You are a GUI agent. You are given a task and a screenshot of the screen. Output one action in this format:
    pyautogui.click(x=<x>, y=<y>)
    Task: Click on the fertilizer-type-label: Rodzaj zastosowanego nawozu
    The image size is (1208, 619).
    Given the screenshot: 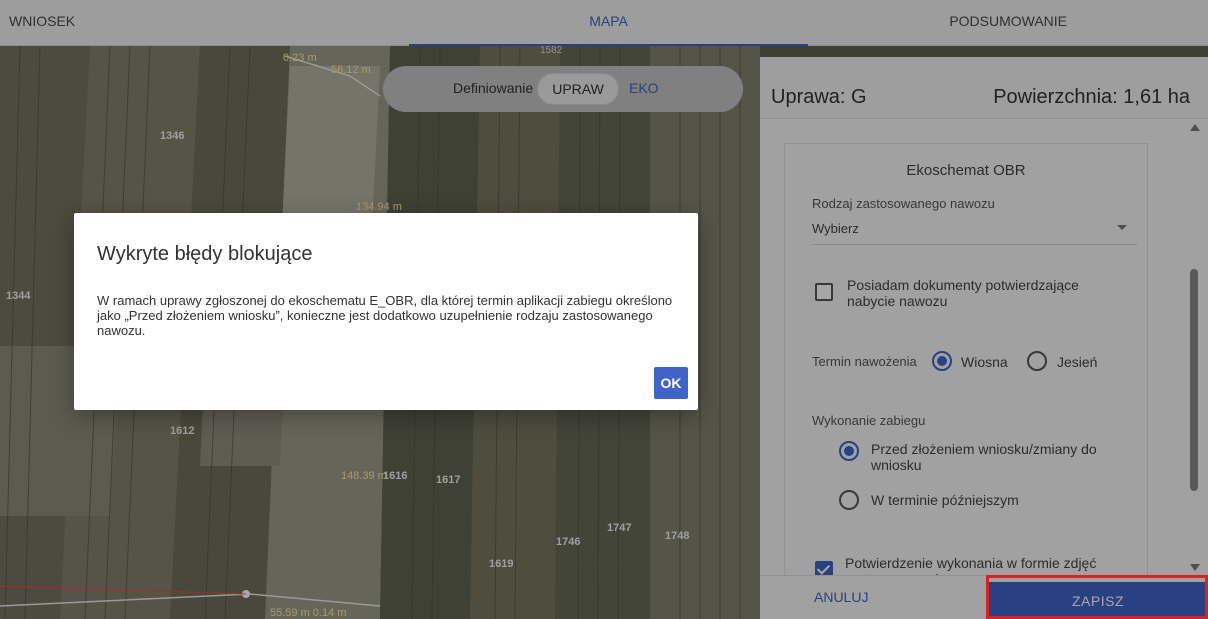 What is the action you would take?
    pyautogui.click(x=903, y=203)
    